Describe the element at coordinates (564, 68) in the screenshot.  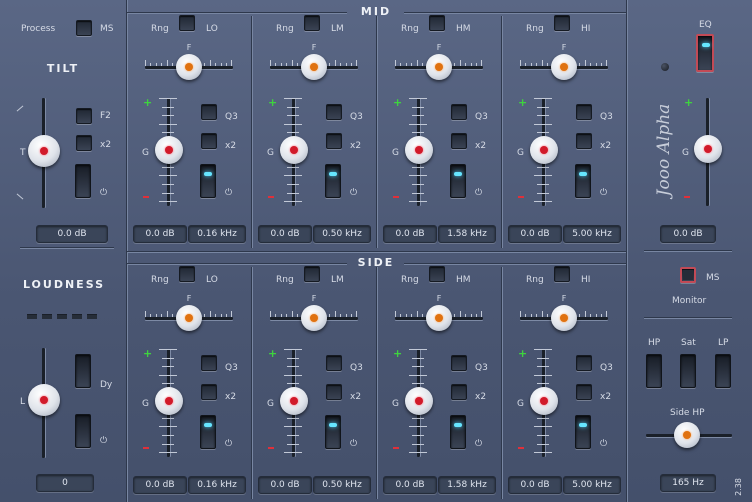
I see `mid-band-hi-freq-slider` at that location.